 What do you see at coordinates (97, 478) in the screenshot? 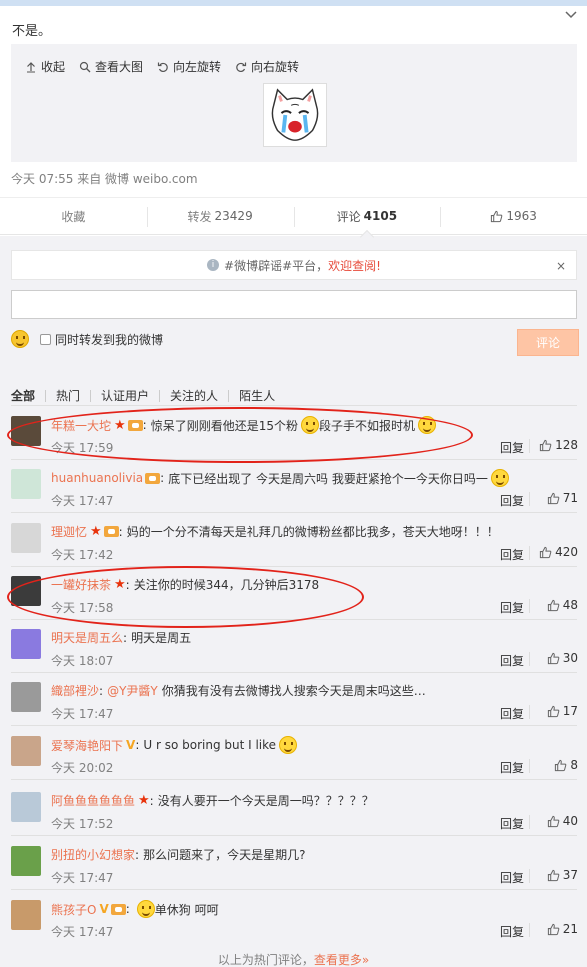
I see `comment-username: huanhuanolivia` at bounding box center [97, 478].